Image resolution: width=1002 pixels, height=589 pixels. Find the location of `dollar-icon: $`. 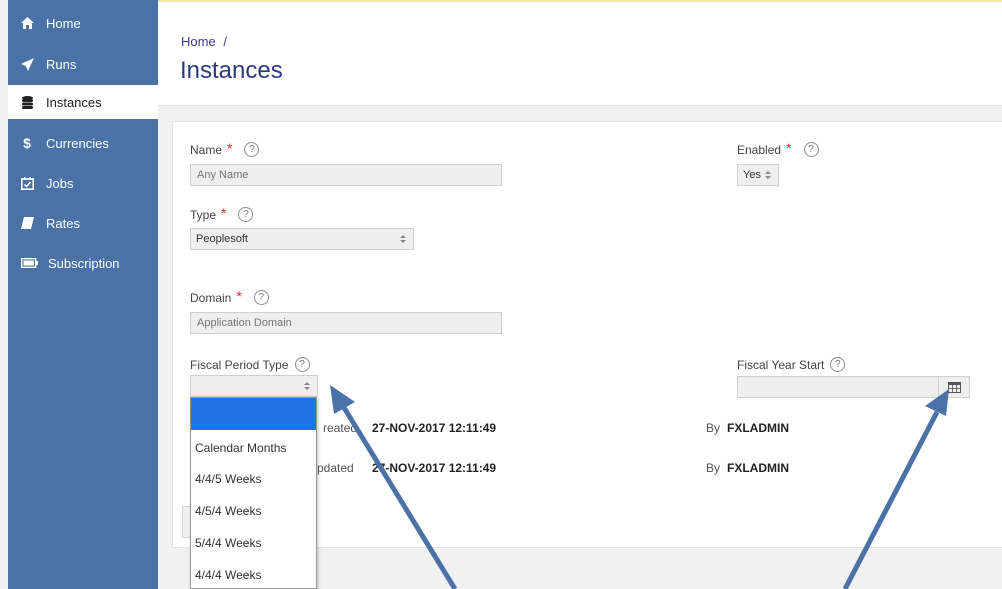

dollar-icon: $ is located at coordinates (27, 143).